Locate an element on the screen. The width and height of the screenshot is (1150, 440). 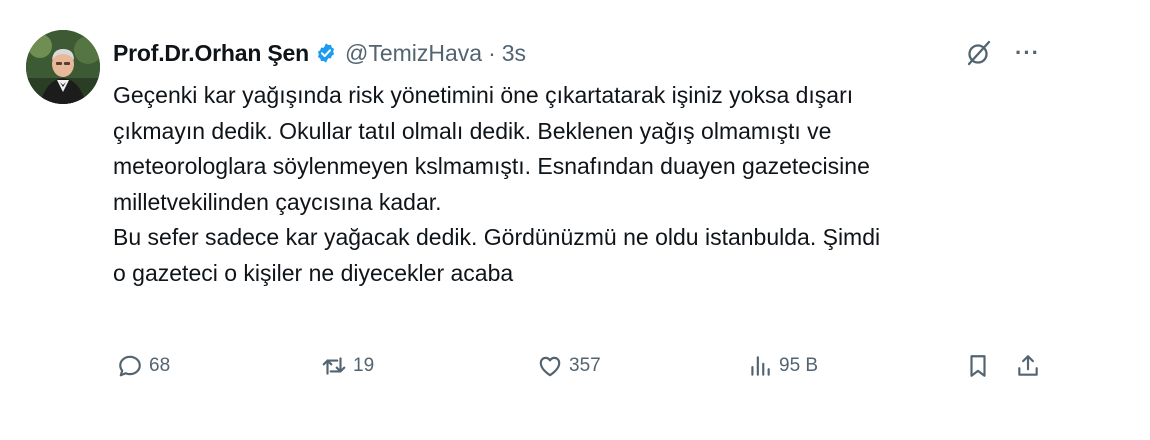
bookmark-icon is located at coordinates (978, 366).